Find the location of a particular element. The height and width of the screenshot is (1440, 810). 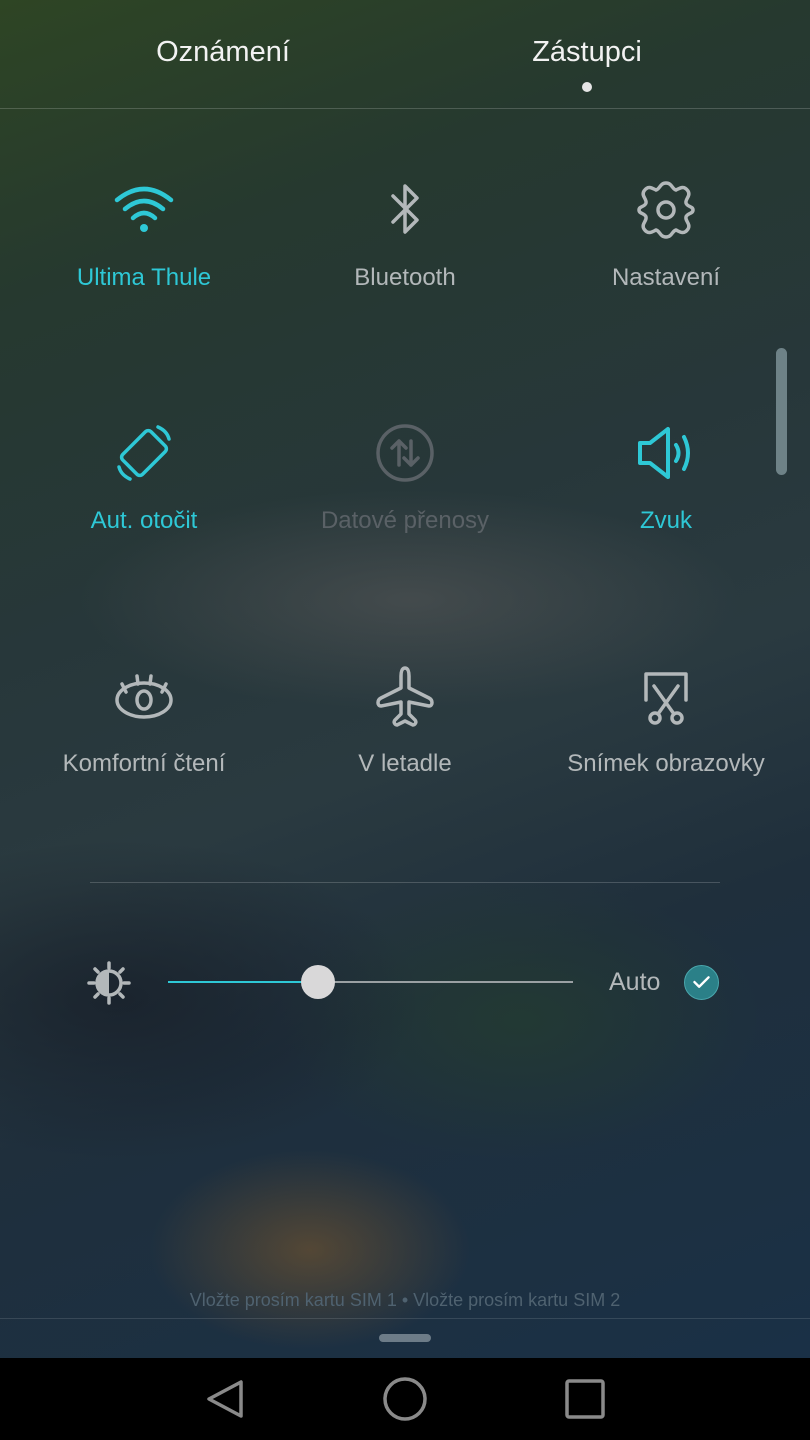

tile-screenshot: Snímek obrazovky is located at coordinates (666, 721).